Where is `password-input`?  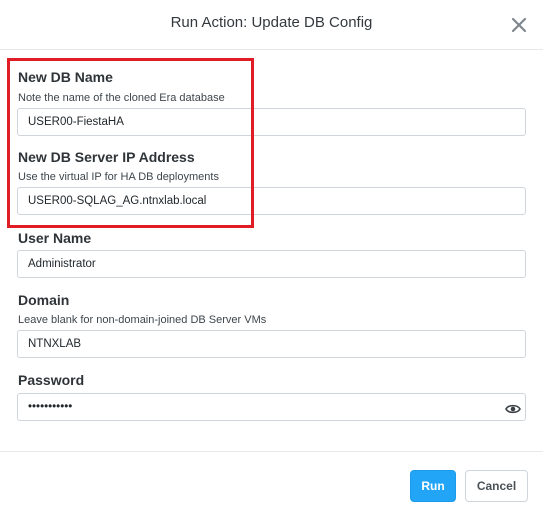
password-input is located at coordinates (271, 407).